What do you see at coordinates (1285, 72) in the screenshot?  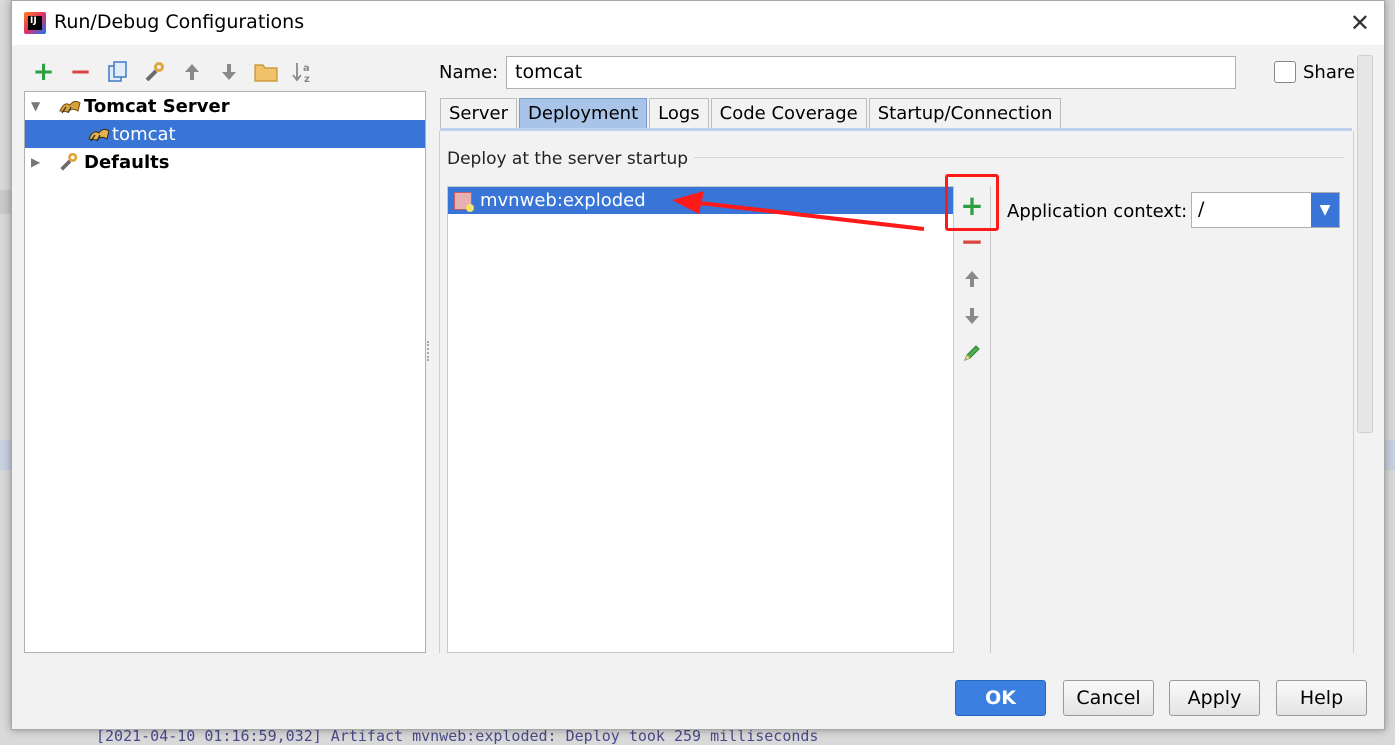 I see `share-checkbox` at bounding box center [1285, 72].